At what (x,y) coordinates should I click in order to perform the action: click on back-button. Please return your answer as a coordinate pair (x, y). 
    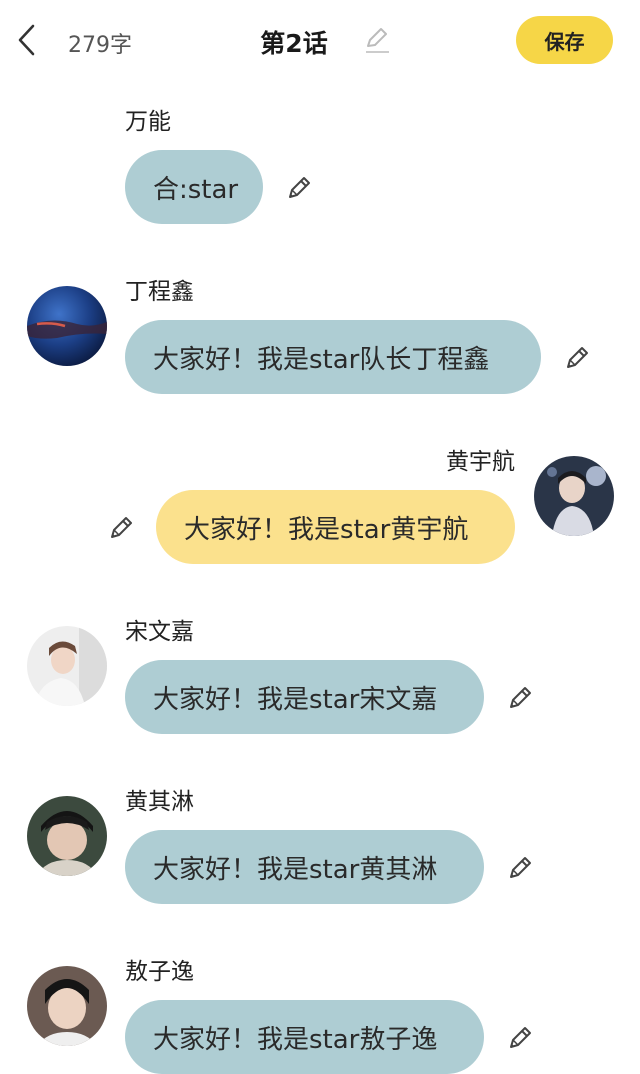
    Looking at the image, I should click on (27, 40).